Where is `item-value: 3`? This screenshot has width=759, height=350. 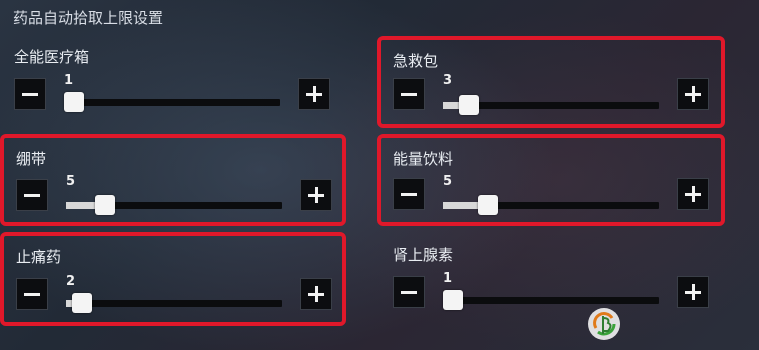 item-value: 3 is located at coordinates (448, 80).